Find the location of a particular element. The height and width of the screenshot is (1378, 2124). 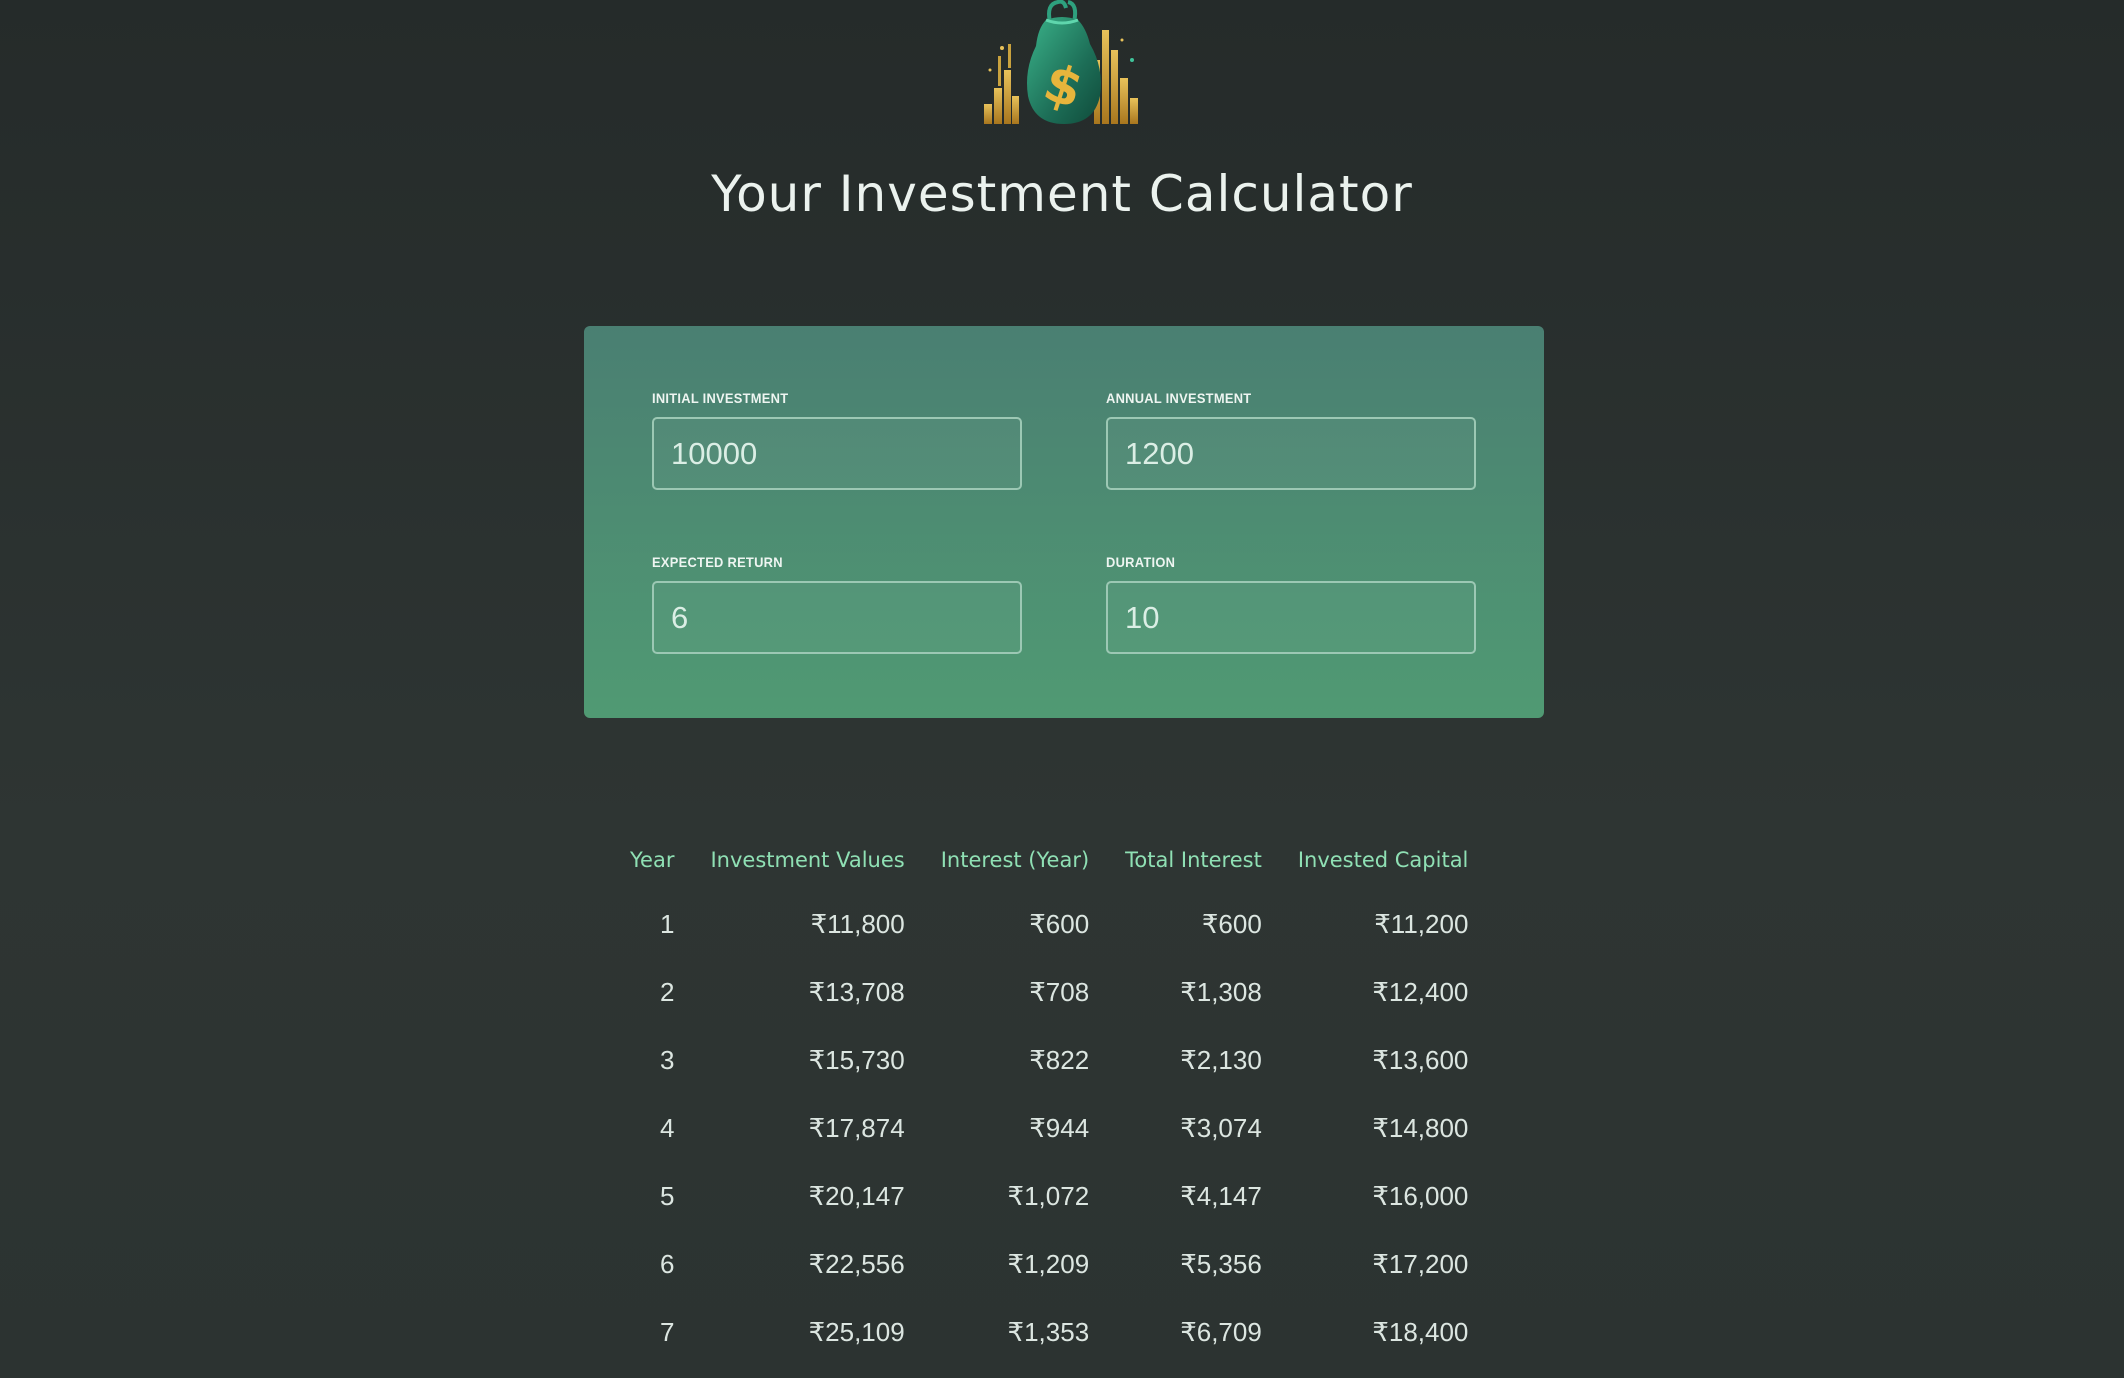

cell-invested-capital: ₹17,200 is located at coordinates (1420, 1263).